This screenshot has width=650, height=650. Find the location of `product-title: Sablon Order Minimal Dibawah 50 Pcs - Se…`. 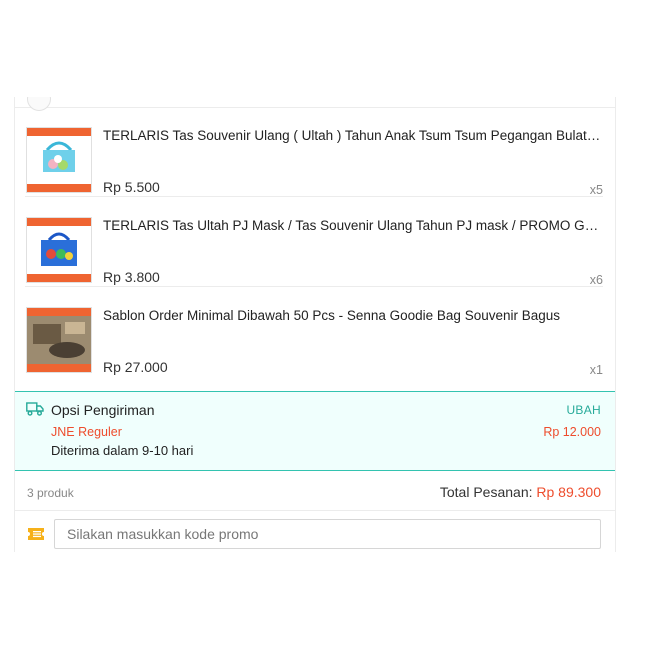

product-title: Sablon Order Minimal Dibawah 50 Pcs - Se… is located at coordinates (353, 315).